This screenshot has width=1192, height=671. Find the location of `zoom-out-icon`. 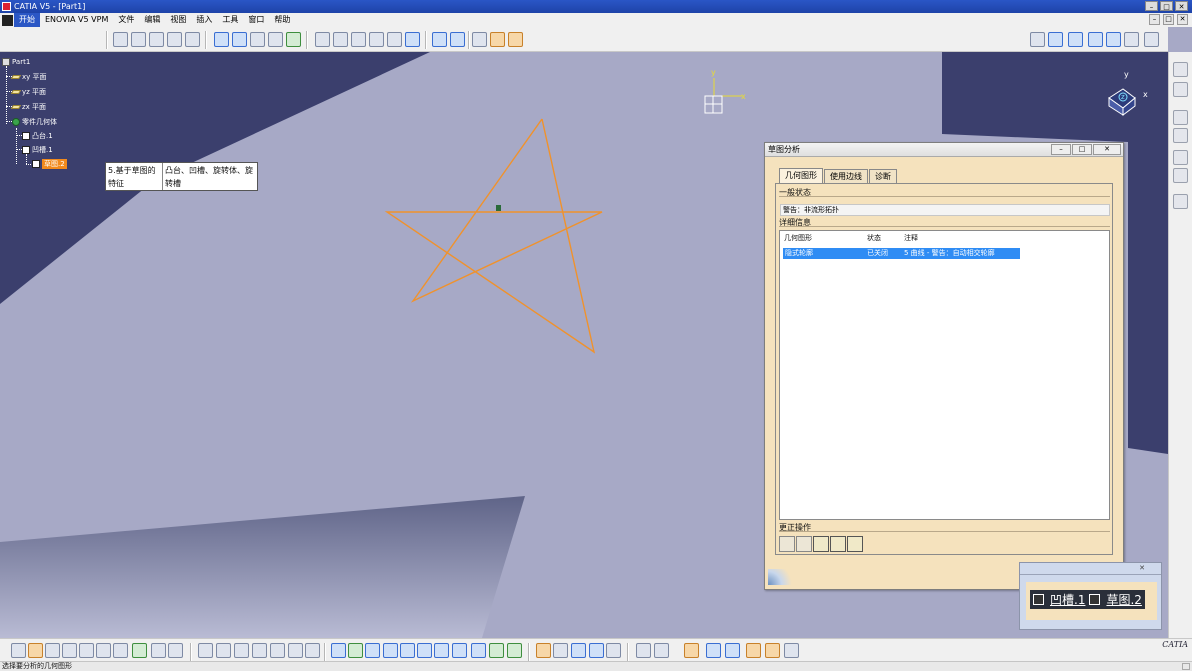

zoom-out-icon is located at coordinates (424, 650).